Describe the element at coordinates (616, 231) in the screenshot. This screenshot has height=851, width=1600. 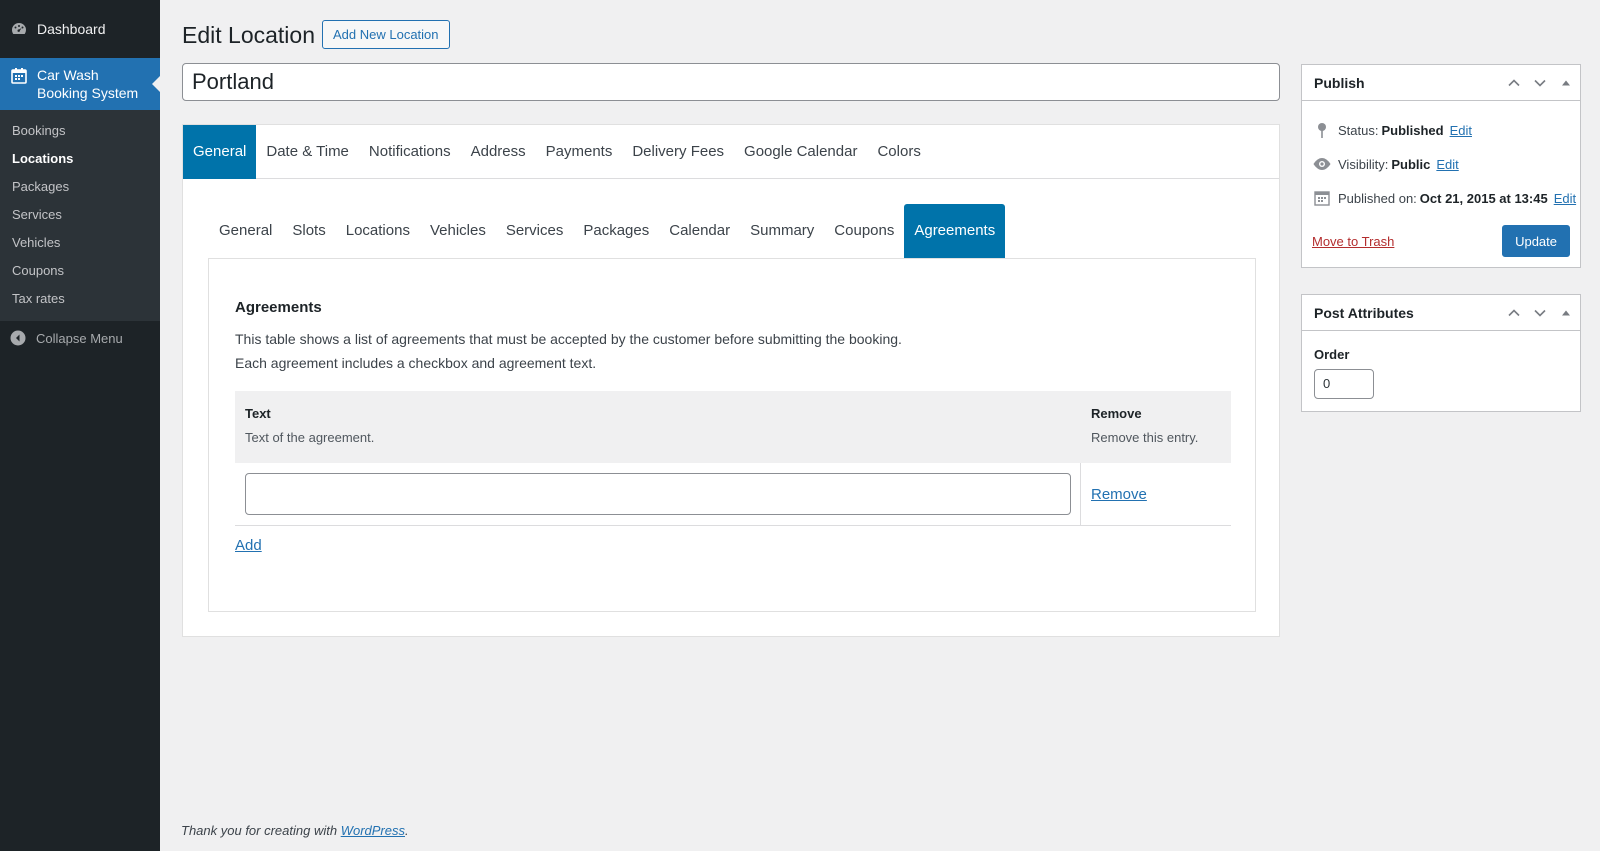
I see `subtab-packages: Packages` at that location.